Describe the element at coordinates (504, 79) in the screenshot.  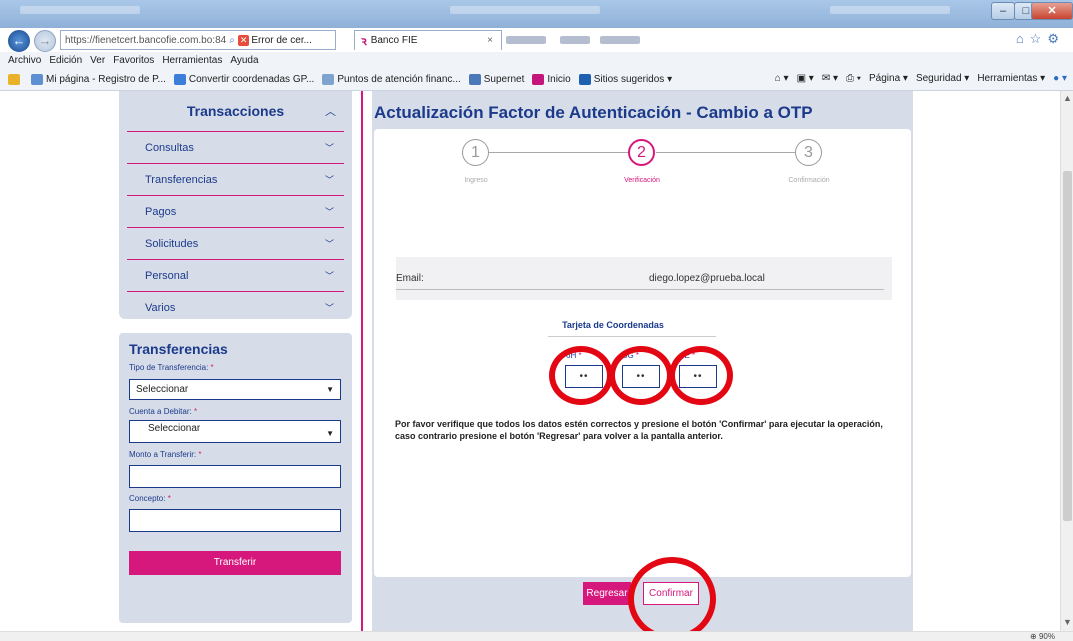
I see `favorite-label: Supernet` at that location.